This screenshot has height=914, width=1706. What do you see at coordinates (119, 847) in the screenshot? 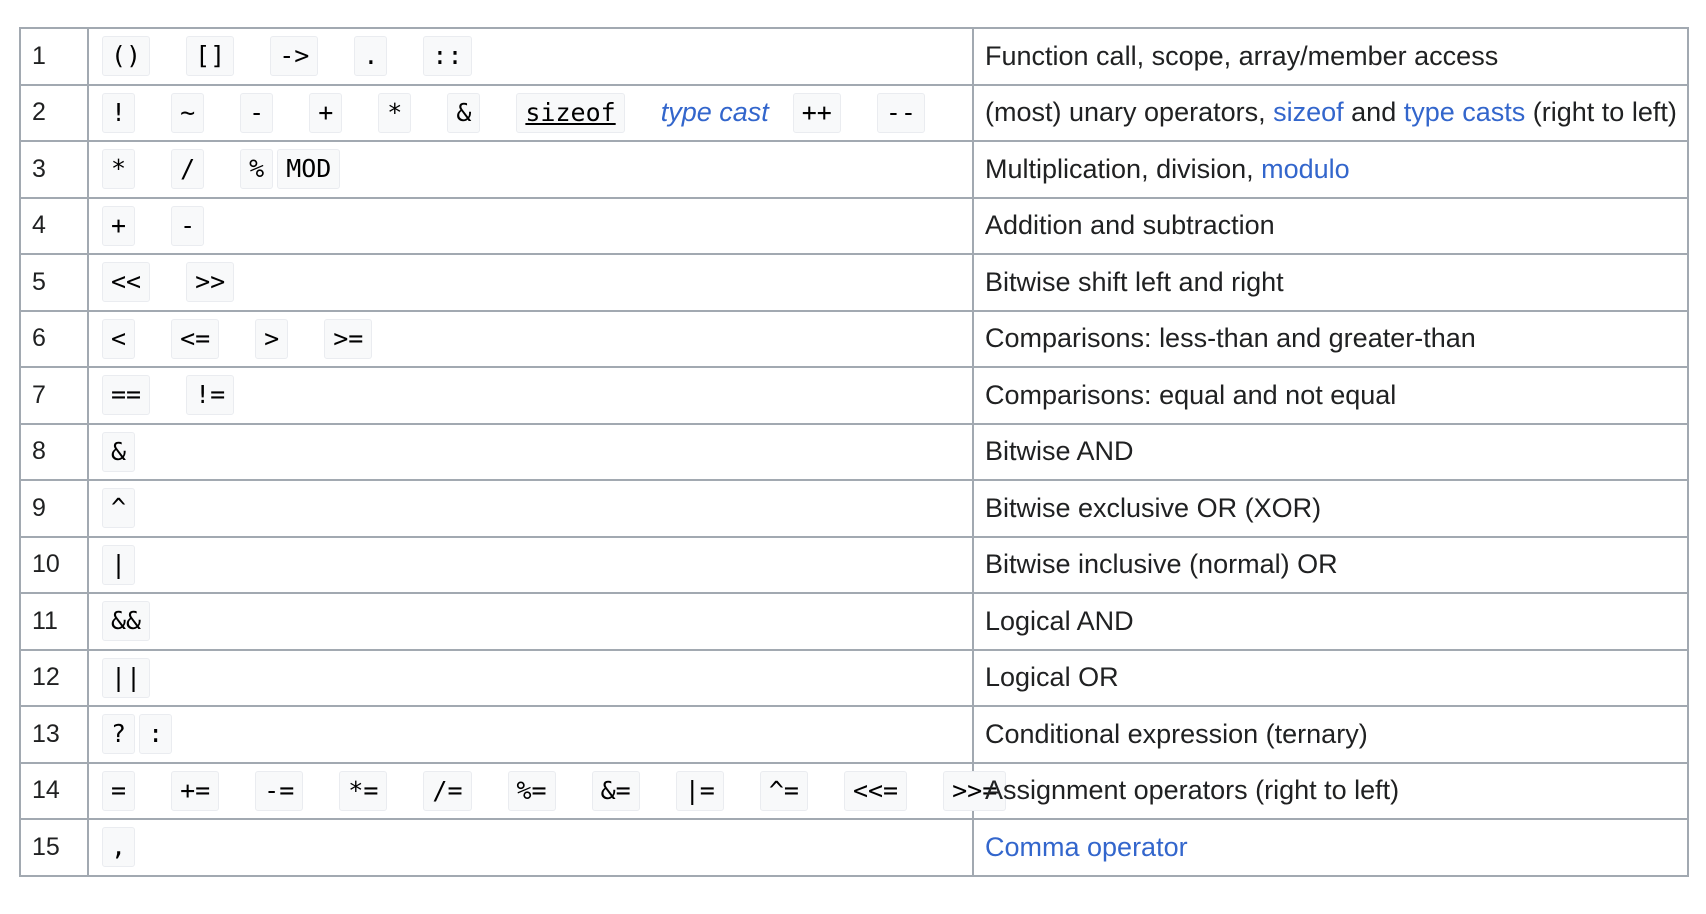
I see `operator-token: ,` at bounding box center [119, 847].